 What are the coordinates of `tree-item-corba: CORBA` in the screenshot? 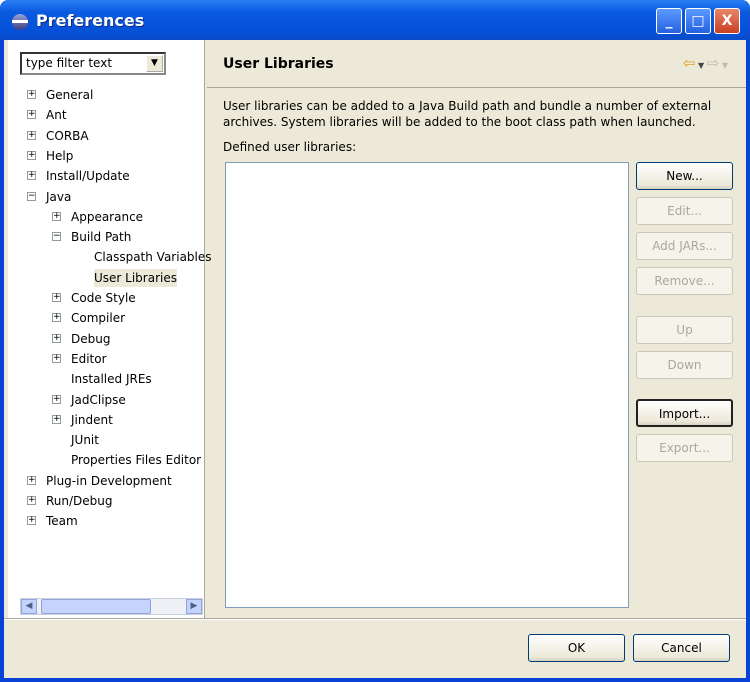 It's located at (67, 136).